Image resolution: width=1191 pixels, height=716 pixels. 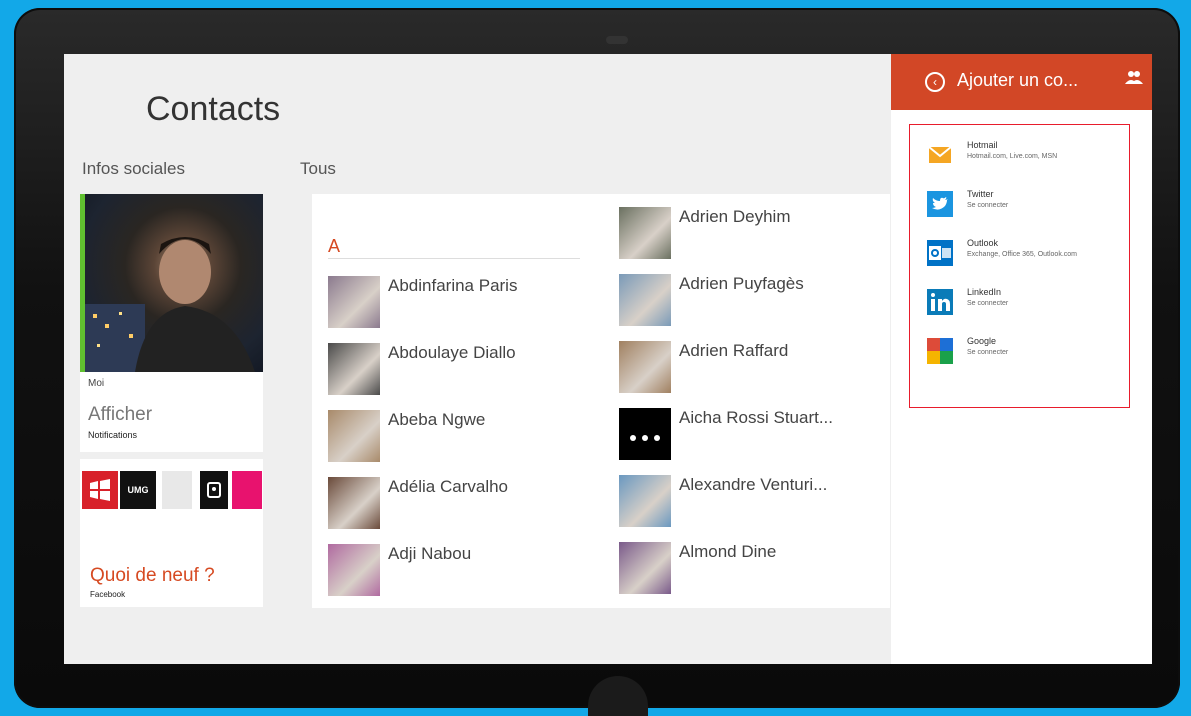 What do you see at coordinates (120, 414) in the screenshot?
I see `me-action: Afficher` at bounding box center [120, 414].